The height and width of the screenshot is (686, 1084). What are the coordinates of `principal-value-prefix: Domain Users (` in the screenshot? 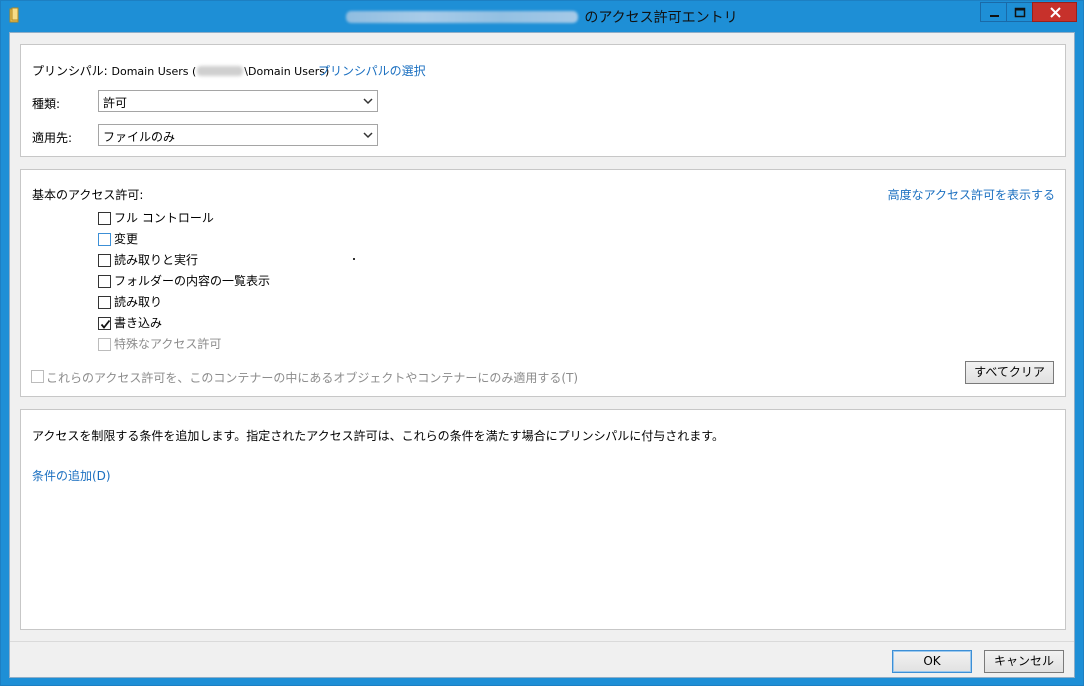 It's located at (154, 71).